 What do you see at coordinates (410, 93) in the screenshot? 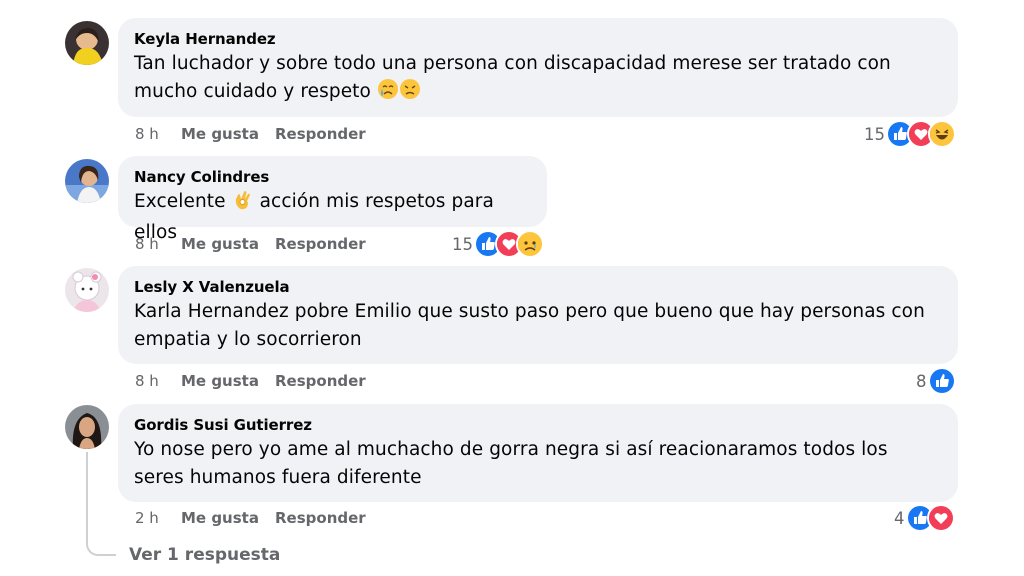
I see `sad-face-emoji` at bounding box center [410, 93].